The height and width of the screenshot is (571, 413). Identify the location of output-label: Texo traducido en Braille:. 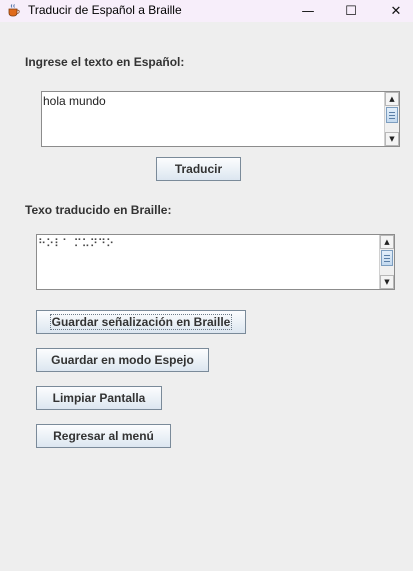
(98, 210).